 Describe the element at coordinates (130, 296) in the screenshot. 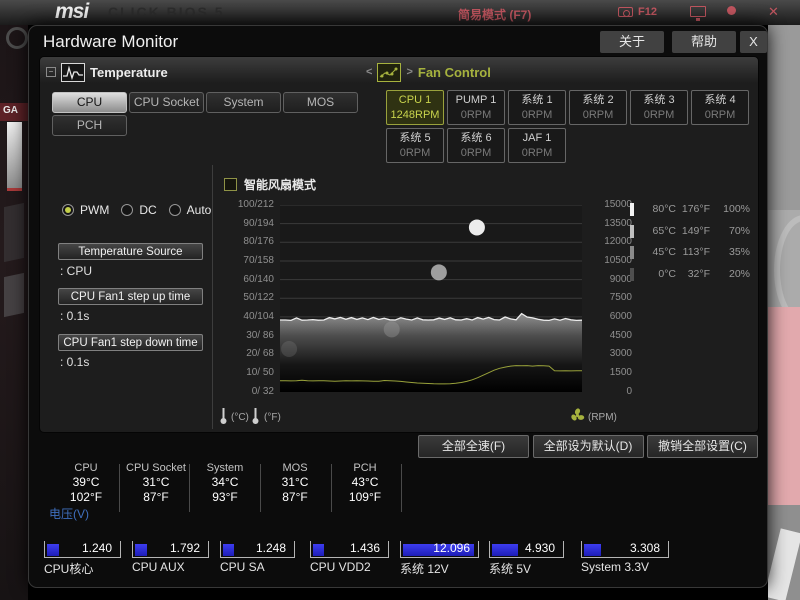

I see `step-up-time-button: CPU Fan1 step up time` at that location.